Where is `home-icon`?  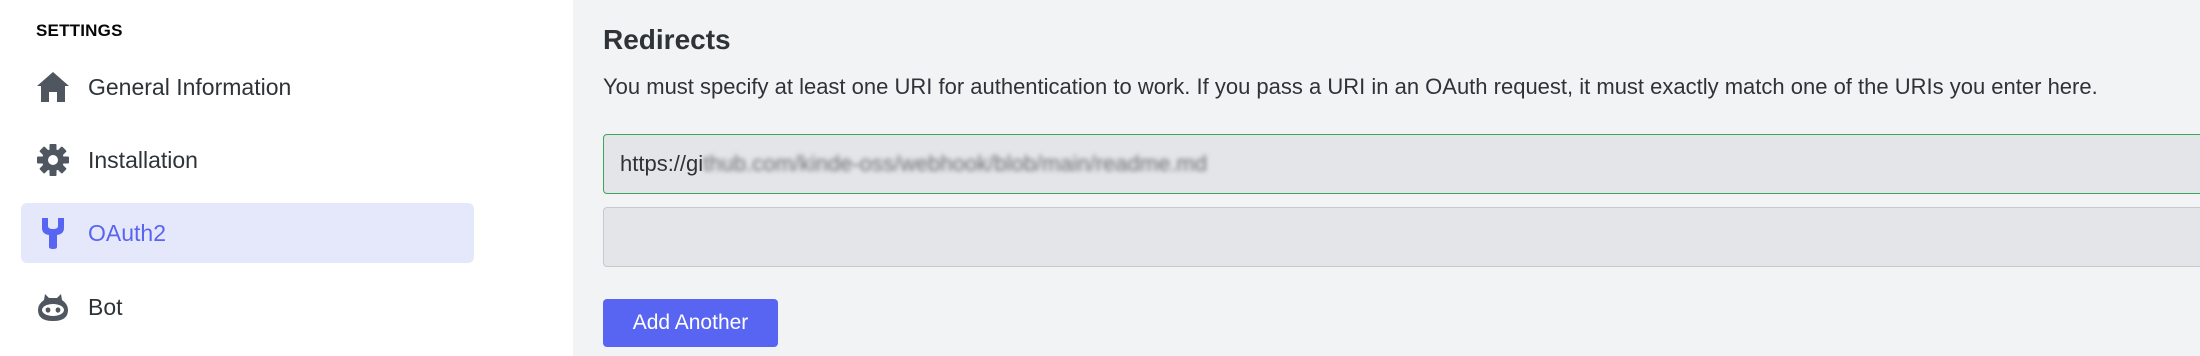 home-icon is located at coordinates (53, 87).